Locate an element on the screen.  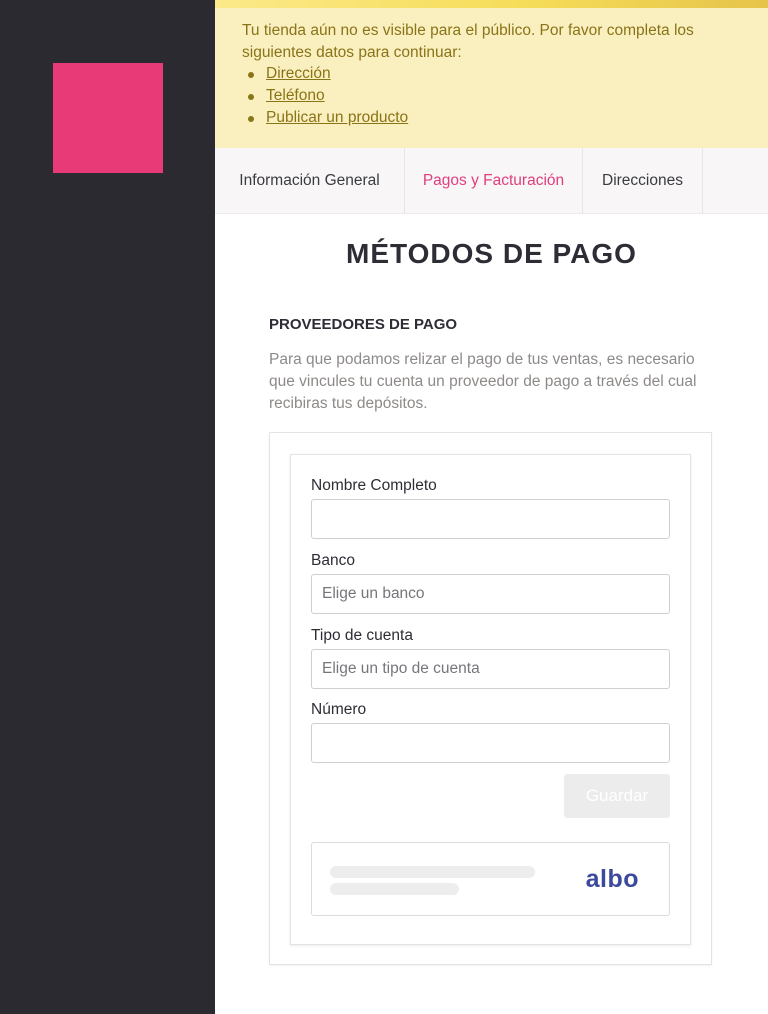
account-type-select is located at coordinates (490, 669).